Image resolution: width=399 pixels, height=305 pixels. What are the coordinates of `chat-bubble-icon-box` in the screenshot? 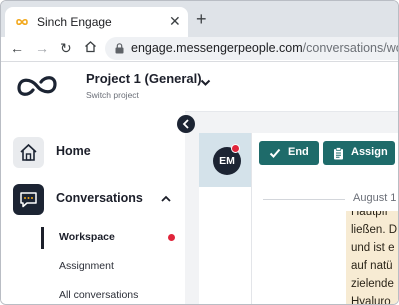 It's located at (28, 199).